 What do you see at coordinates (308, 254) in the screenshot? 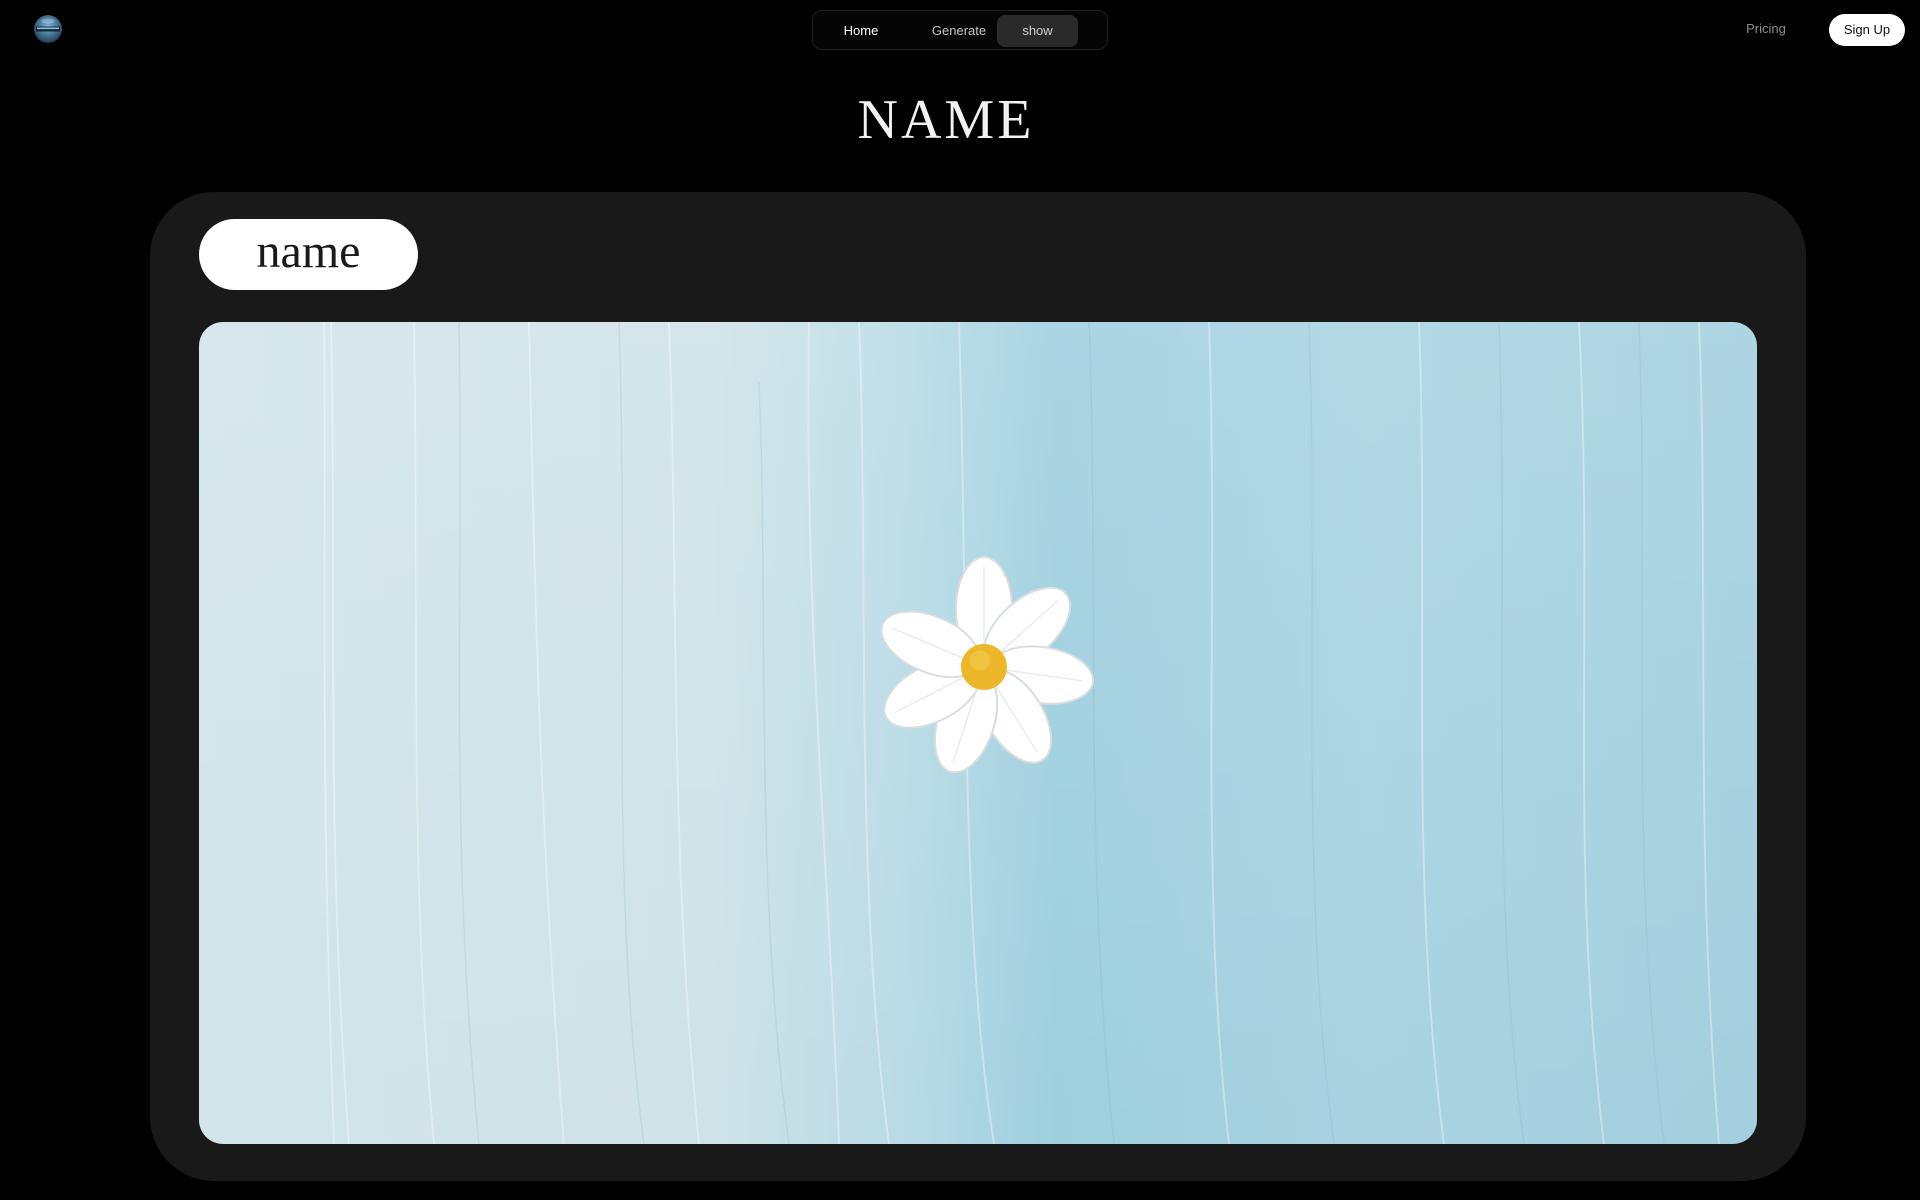
I see `name-pill-button: name` at bounding box center [308, 254].